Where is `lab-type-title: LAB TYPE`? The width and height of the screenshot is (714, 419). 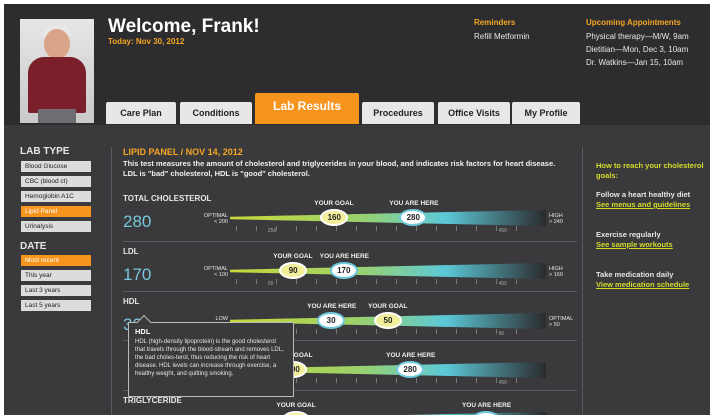
lab-type-title: LAB TYPE is located at coordinates (45, 151).